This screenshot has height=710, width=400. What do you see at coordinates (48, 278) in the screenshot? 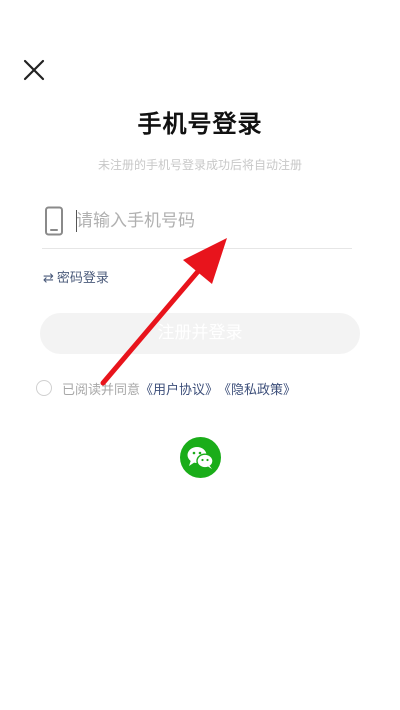
I see `swap-icon: ⇄` at bounding box center [48, 278].